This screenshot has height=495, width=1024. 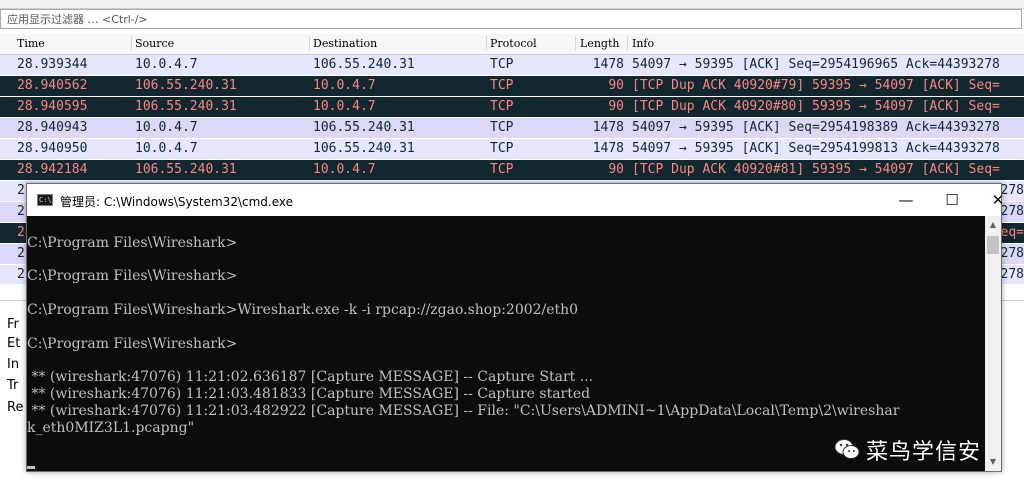 I want to click on console-line: k_eth0MIZ3L1.pcapng", so click(x=111, y=427).